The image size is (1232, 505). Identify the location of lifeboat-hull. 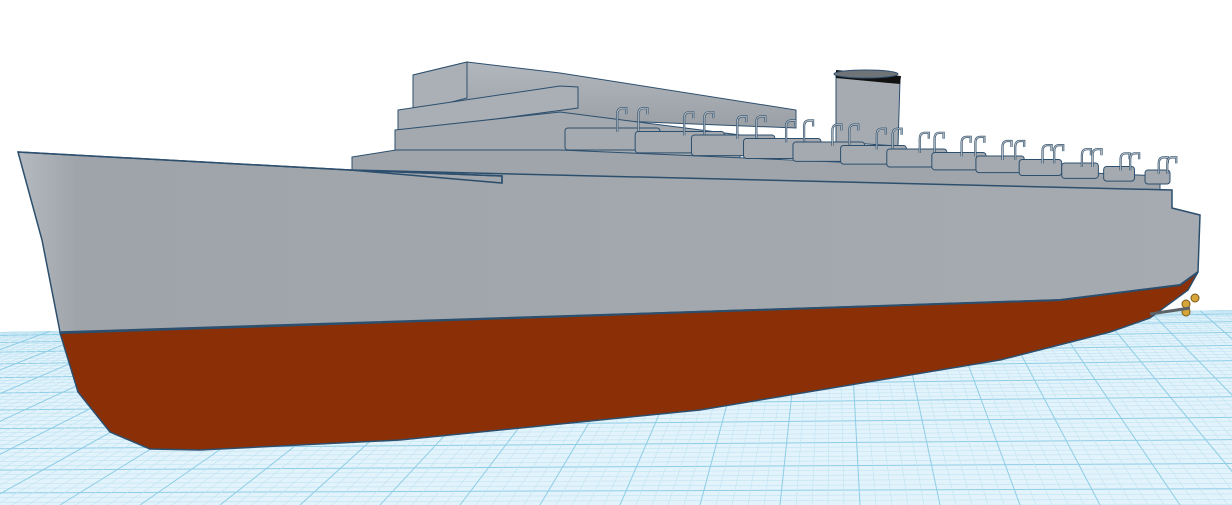
(1000, 164).